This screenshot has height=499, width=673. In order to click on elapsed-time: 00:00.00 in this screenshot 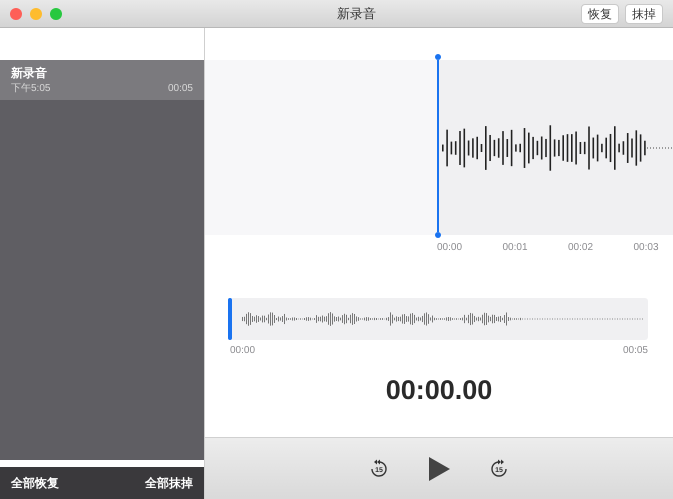, I will do `click(439, 390)`.